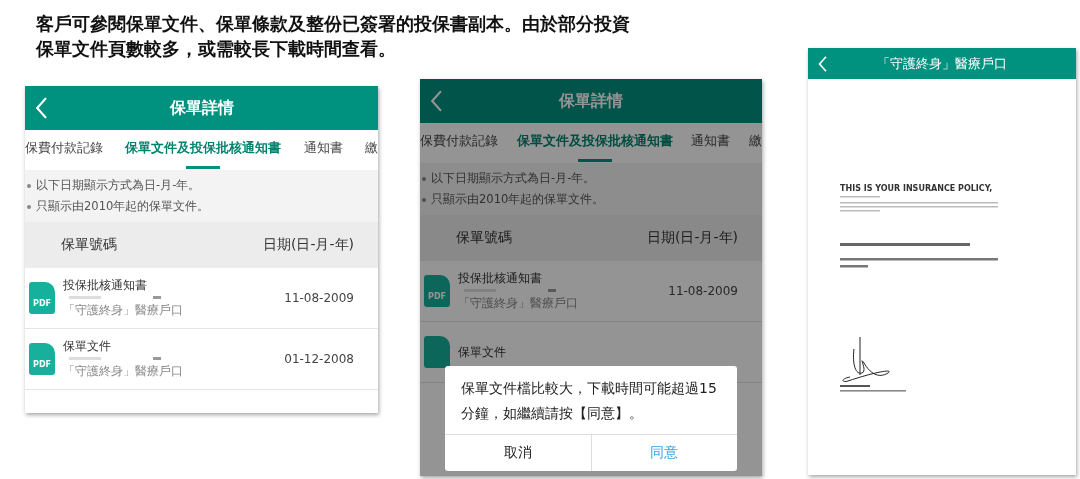 This screenshot has width=1080, height=479. Describe the element at coordinates (216, 48) in the screenshot. I see `caption-text: 保單文件頁數較多，或需較長下載時間查看。` at that location.